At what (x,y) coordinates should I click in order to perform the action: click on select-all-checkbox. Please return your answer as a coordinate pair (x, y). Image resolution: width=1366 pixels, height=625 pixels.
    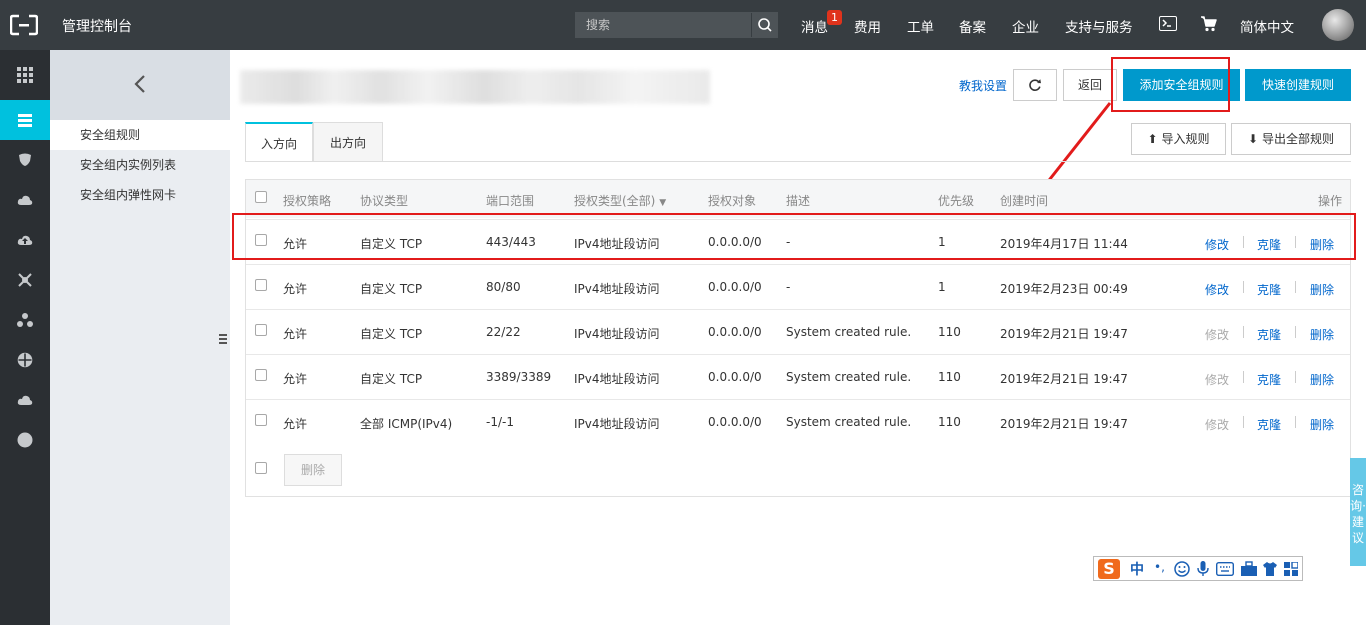
    Looking at the image, I should click on (261, 197).